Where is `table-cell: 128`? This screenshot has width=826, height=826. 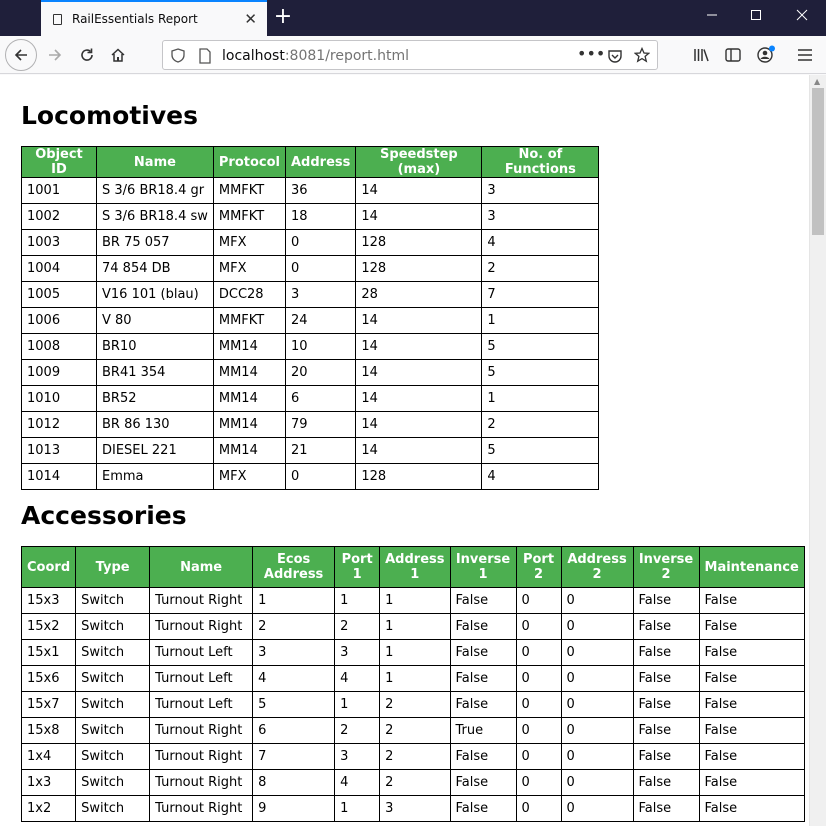 table-cell: 128 is located at coordinates (419, 476).